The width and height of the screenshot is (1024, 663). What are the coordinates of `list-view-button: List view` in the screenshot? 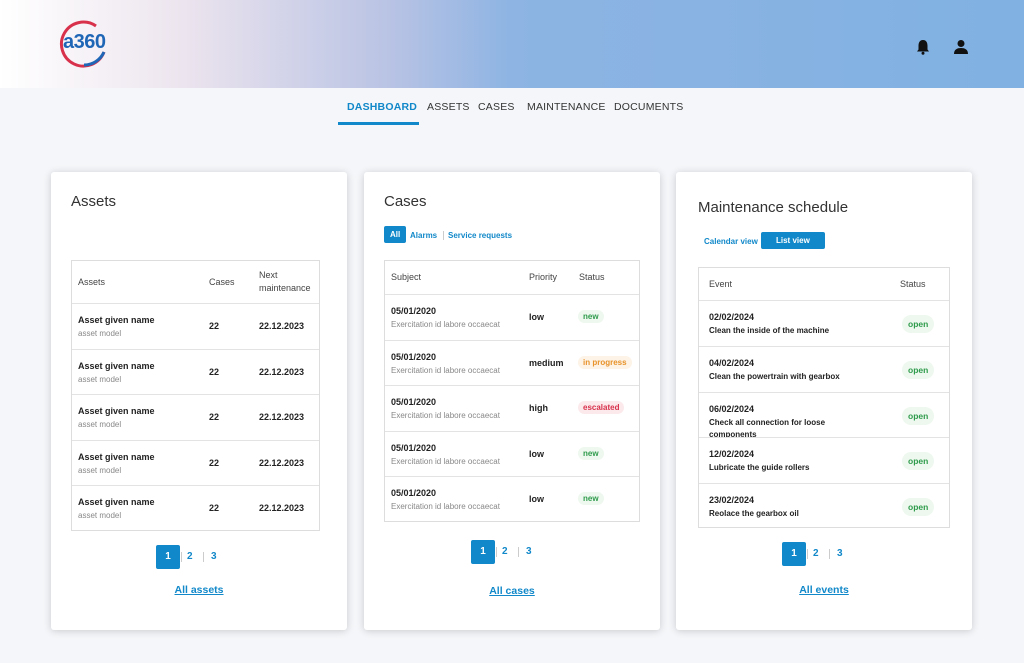 It's located at (793, 240).